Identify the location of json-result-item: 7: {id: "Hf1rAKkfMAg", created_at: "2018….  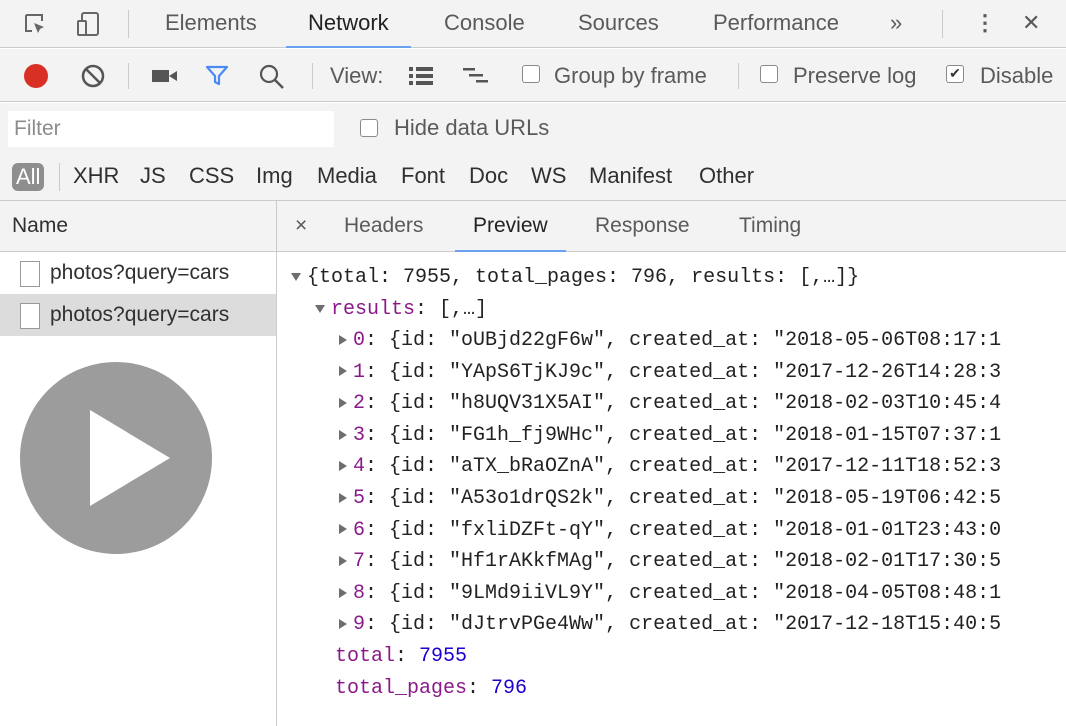
(670, 561).